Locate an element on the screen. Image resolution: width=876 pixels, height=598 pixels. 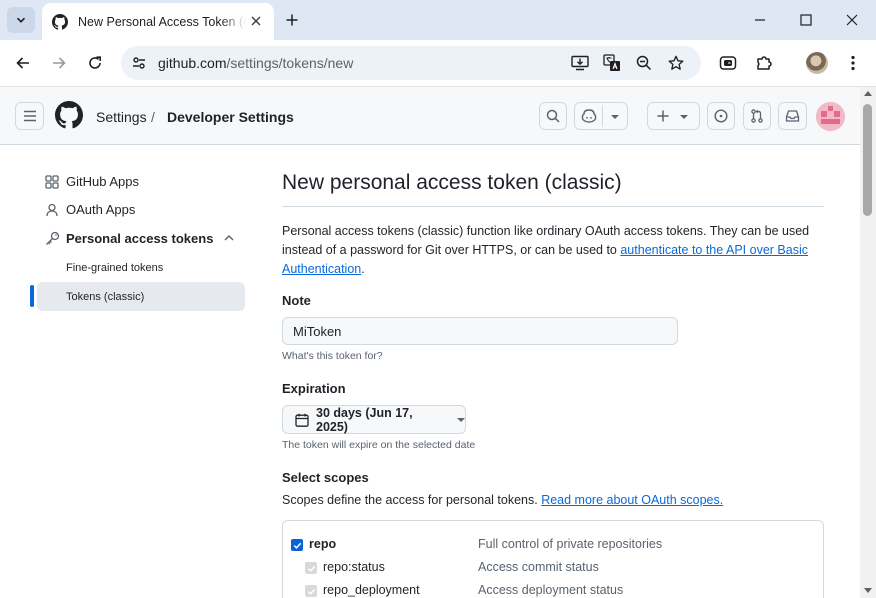
maximize-icon is located at coordinates (806, 20).